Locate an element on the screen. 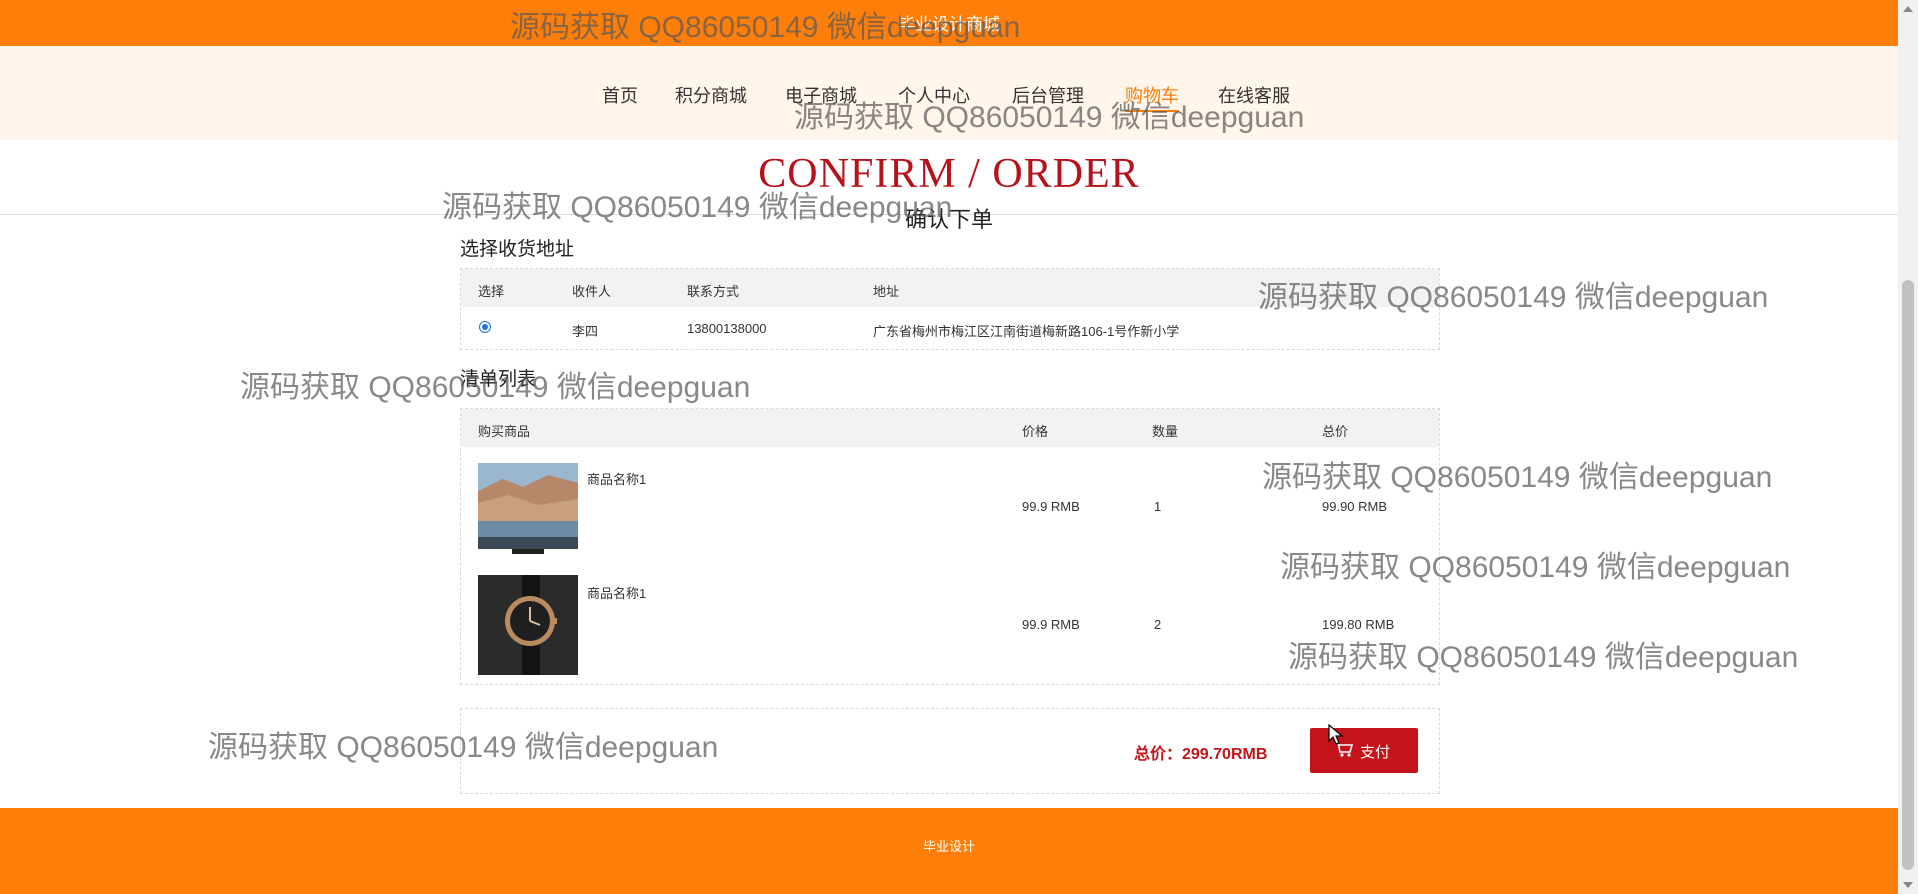 The height and width of the screenshot is (894, 1918). footer: 毕业设计 is located at coordinates (949, 851).